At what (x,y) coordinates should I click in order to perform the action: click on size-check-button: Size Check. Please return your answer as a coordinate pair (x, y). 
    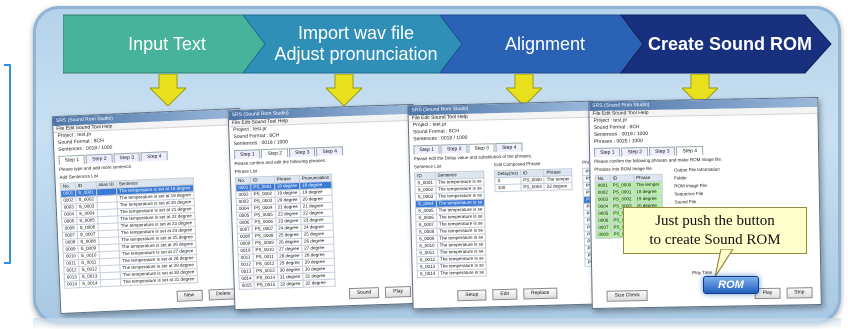
    Looking at the image, I should click on (627, 296).